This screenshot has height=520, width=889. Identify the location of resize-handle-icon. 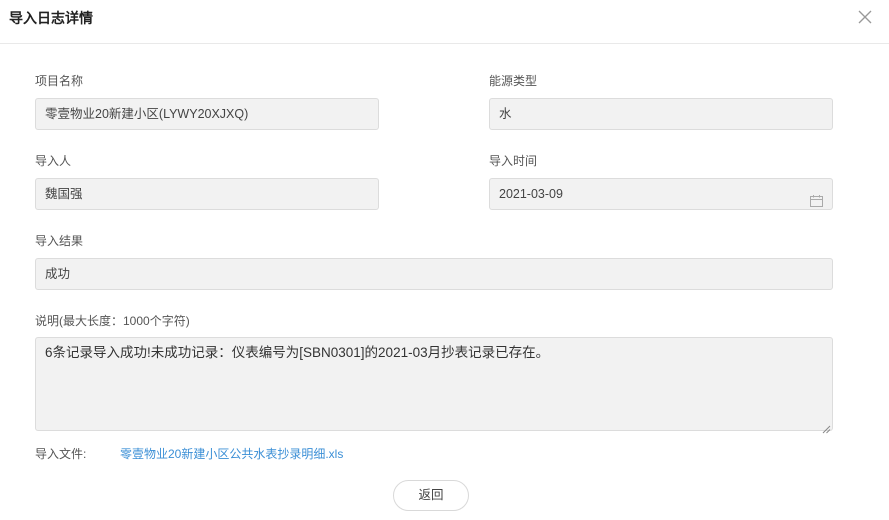
(826, 427).